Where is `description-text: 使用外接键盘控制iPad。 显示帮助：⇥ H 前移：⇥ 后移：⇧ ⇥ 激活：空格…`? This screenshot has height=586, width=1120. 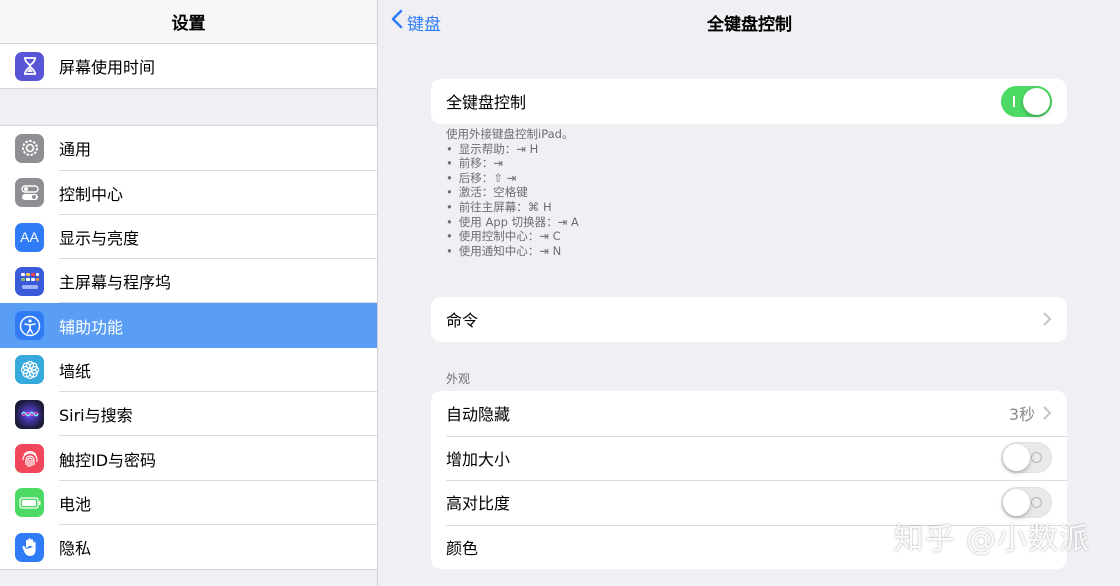
description-text: 使用外接键盘控制iPad。 显示帮助：⇥ H 前移：⇥ 后移：⇧ ⇥ 激活：空格… is located at coordinates (512, 192).